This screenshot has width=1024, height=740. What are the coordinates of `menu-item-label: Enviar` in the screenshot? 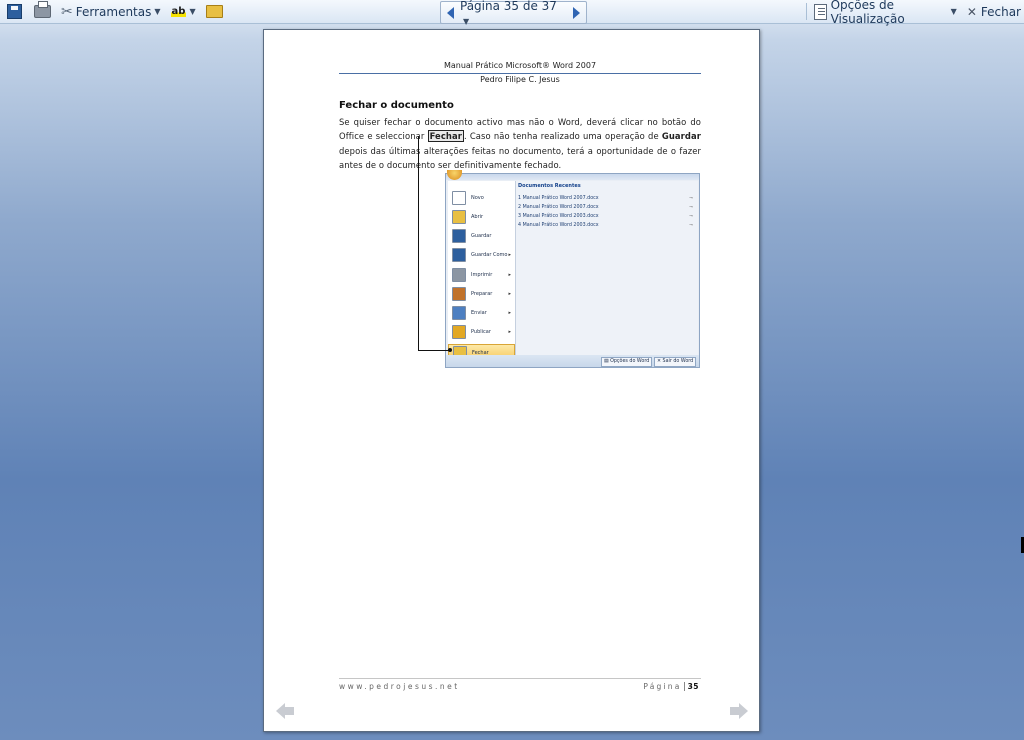 It's located at (479, 313).